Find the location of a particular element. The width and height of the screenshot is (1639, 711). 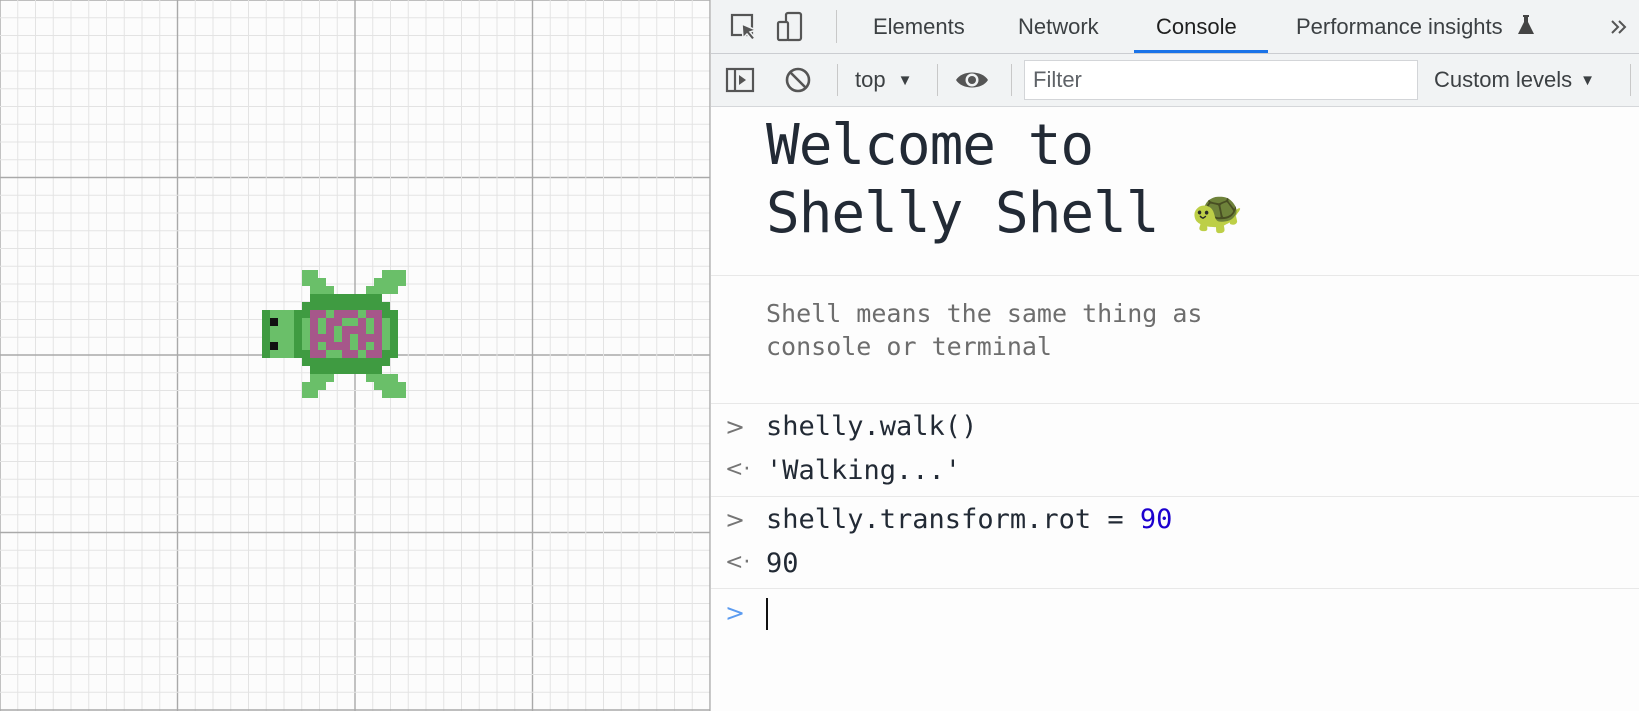

console-output-row: <· 90 is located at coordinates (1175, 564).